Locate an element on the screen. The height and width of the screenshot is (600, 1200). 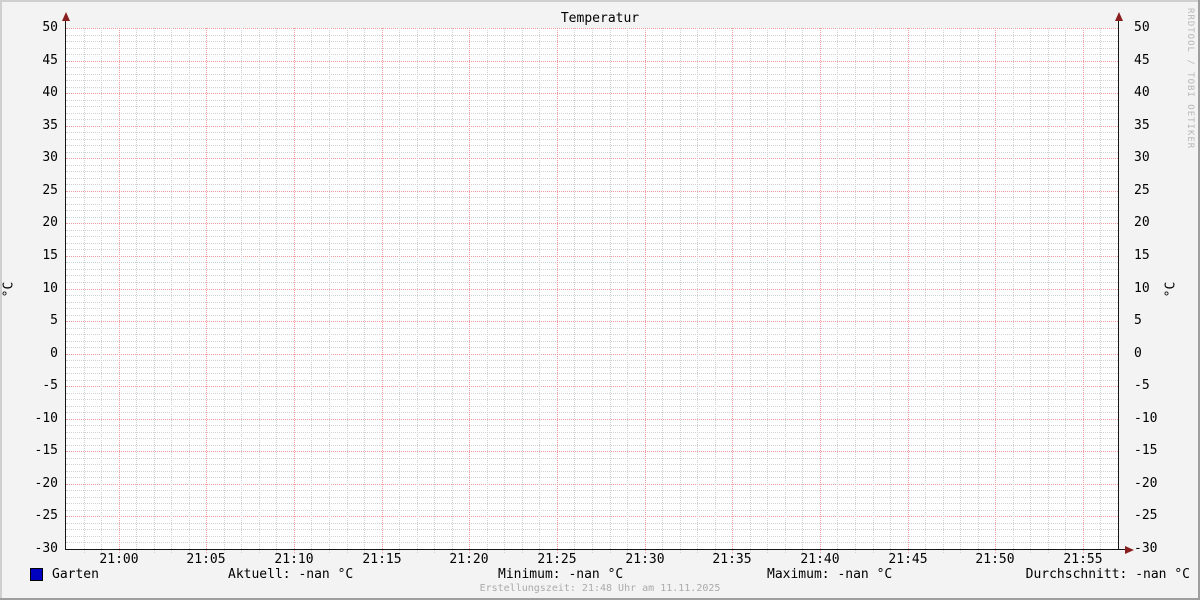
y-axis-right-unit-label: °C is located at coordinates (1171, 289).